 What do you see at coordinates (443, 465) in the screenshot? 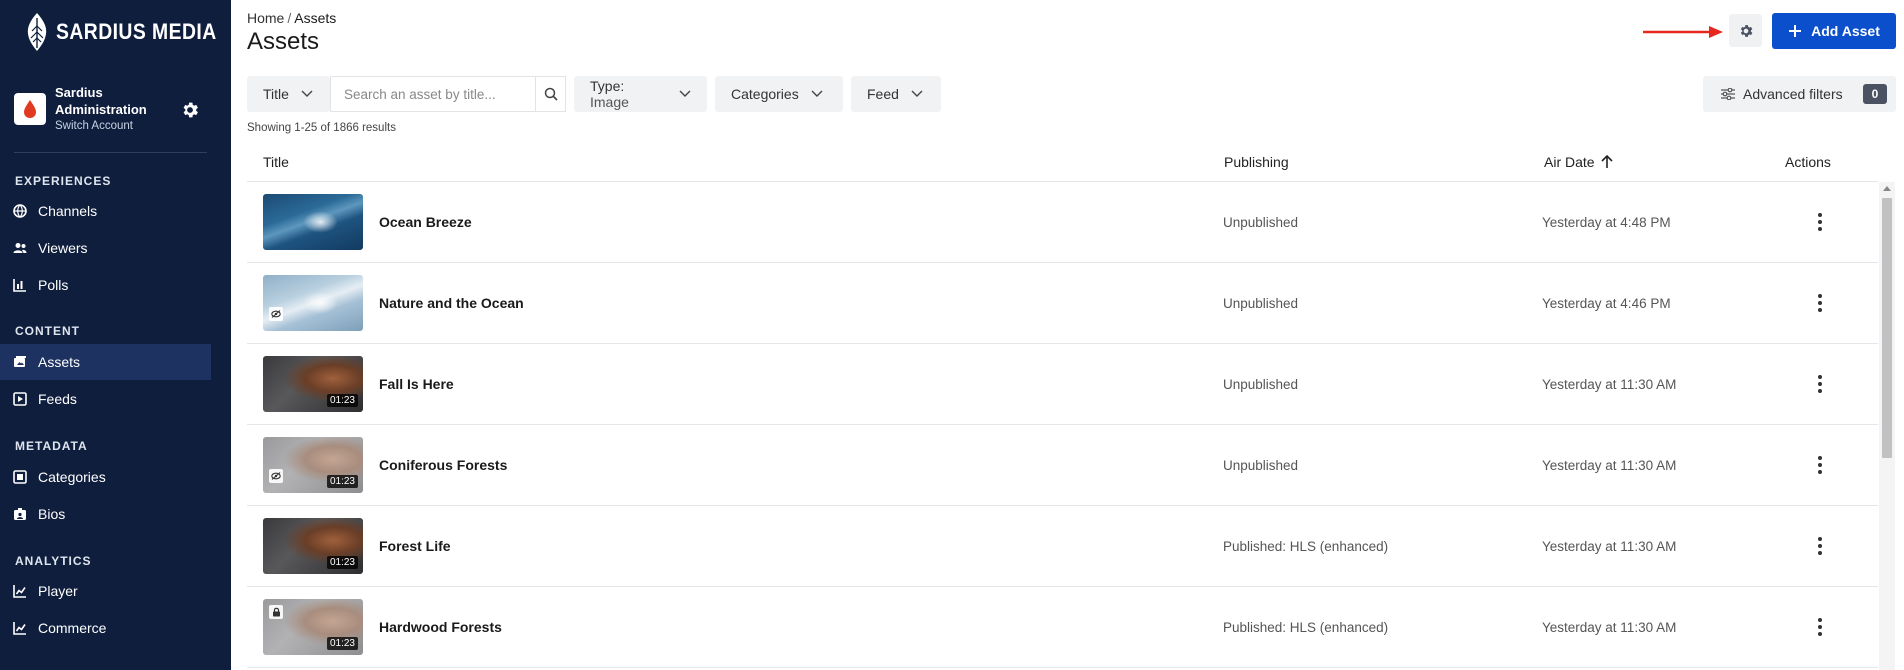
I see `asset-title: Coniferous Forests` at bounding box center [443, 465].